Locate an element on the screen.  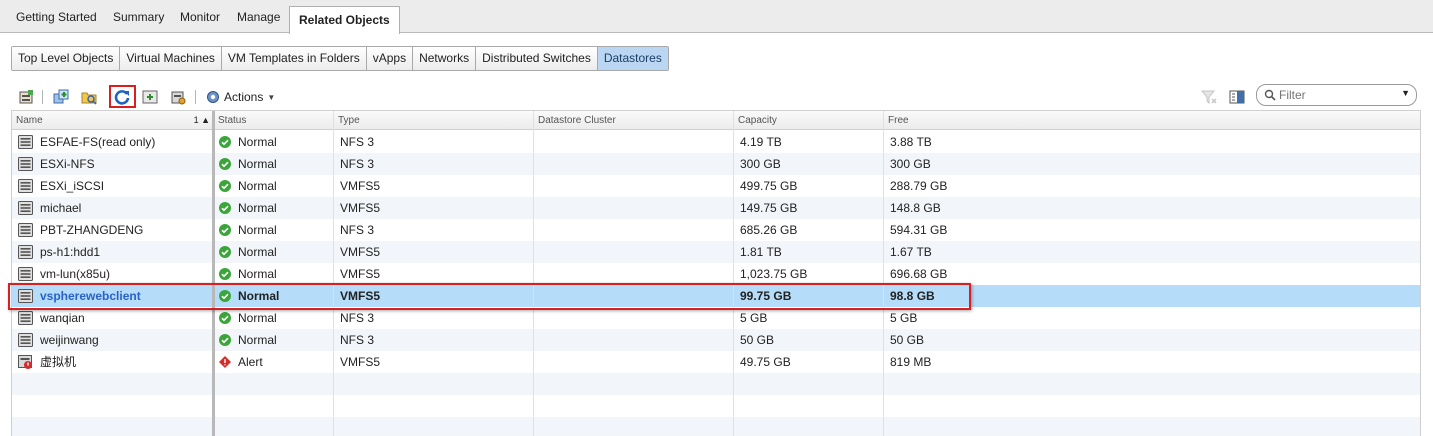
datastore-name: ESFAE-FS(read only) is located at coordinates (97, 142).